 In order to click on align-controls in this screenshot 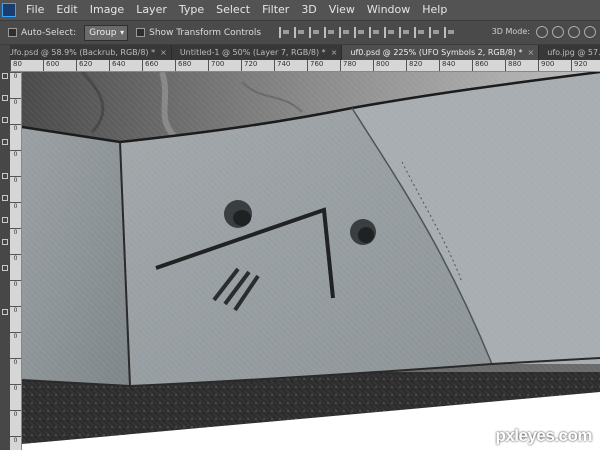, I will do `click(369, 32)`.